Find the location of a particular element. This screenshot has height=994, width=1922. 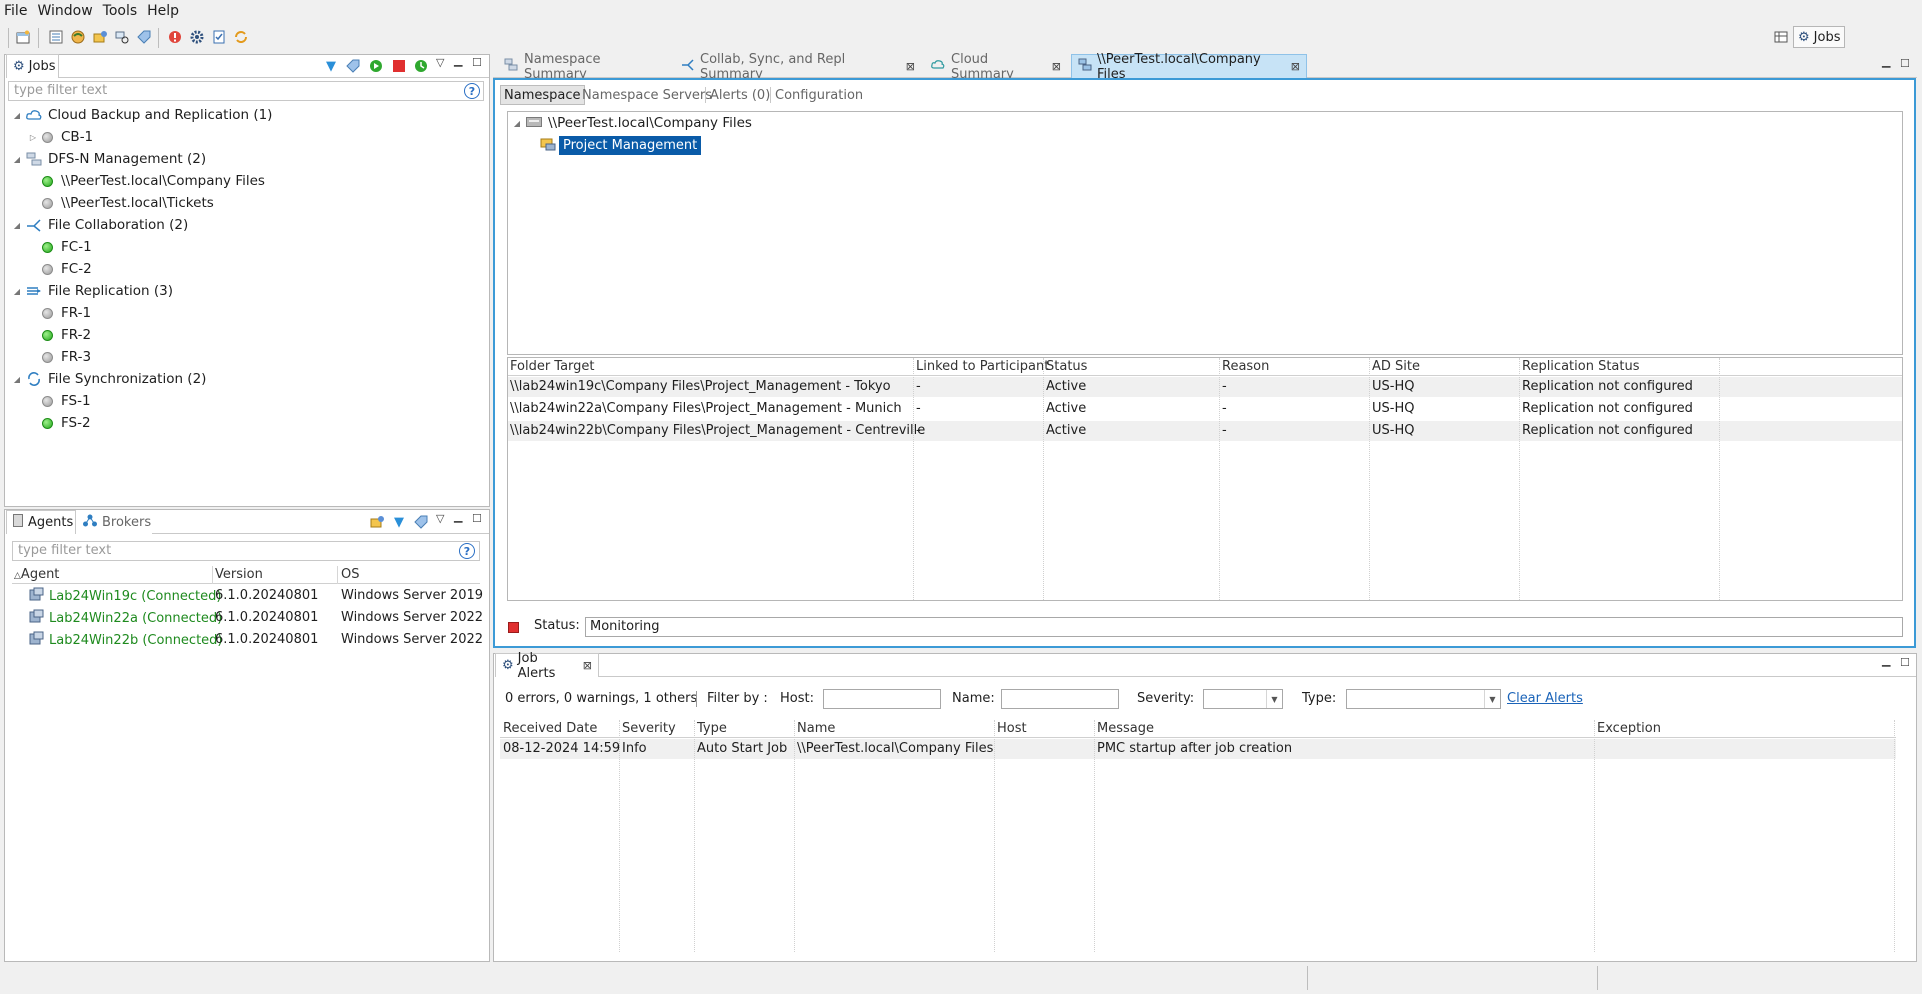

help-icon: ? is located at coordinates (467, 551).